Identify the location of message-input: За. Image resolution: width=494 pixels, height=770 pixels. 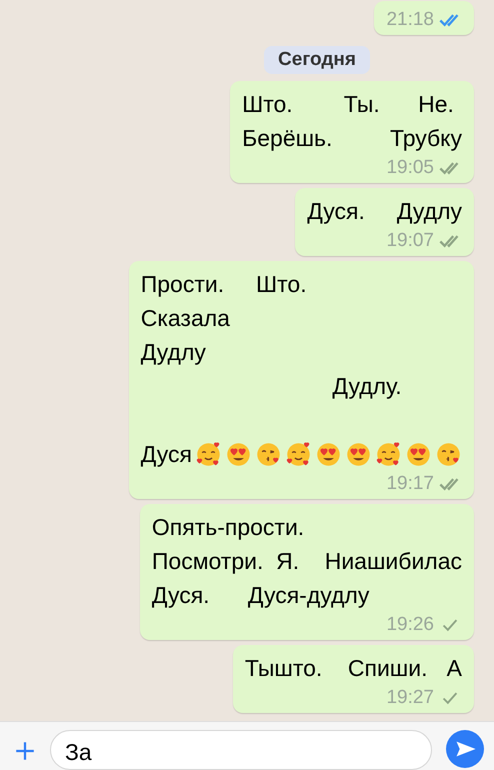
(241, 750).